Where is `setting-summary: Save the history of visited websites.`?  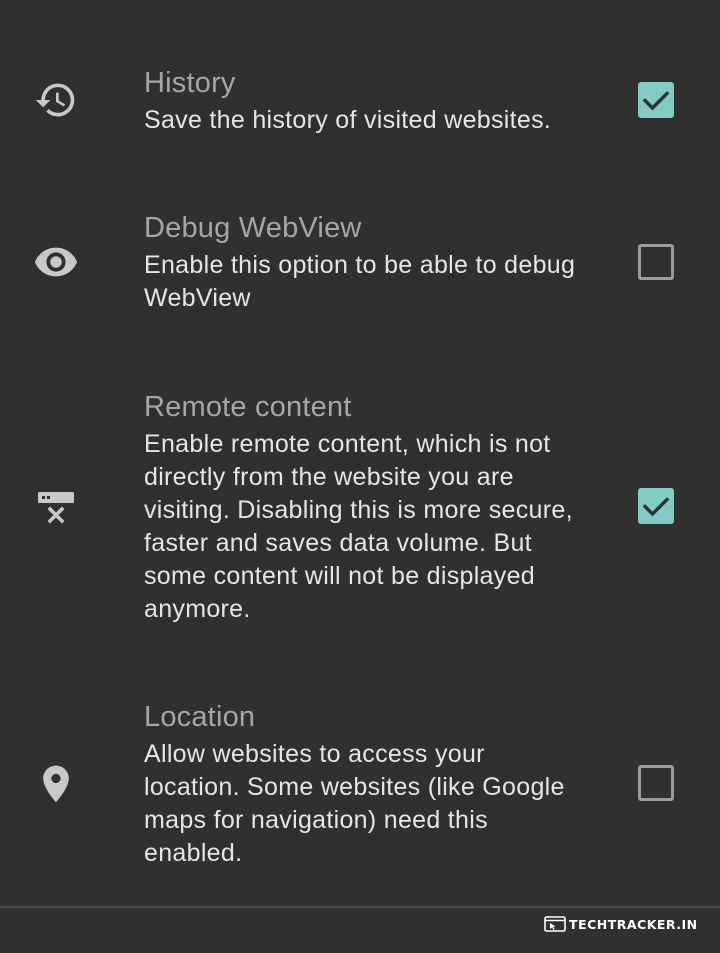
setting-summary: Save the history of visited websites. is located at coordinates (348, 120).